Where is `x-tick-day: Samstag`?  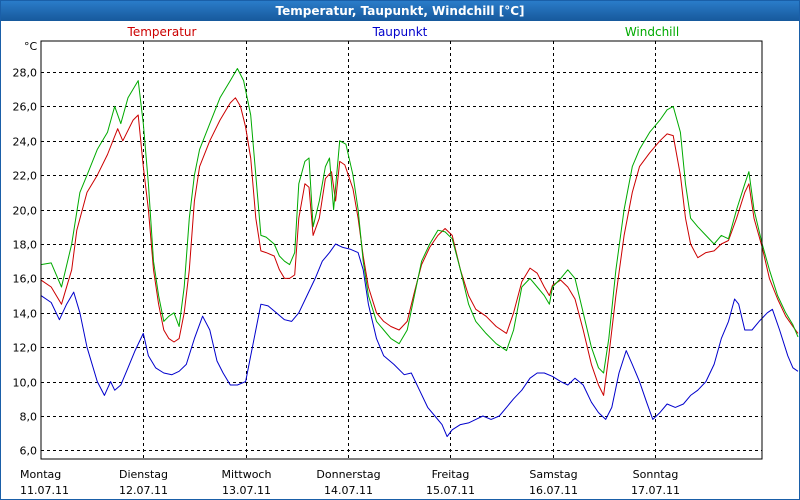
x-tick-day: Samstag is located at coordinates (553, 474).